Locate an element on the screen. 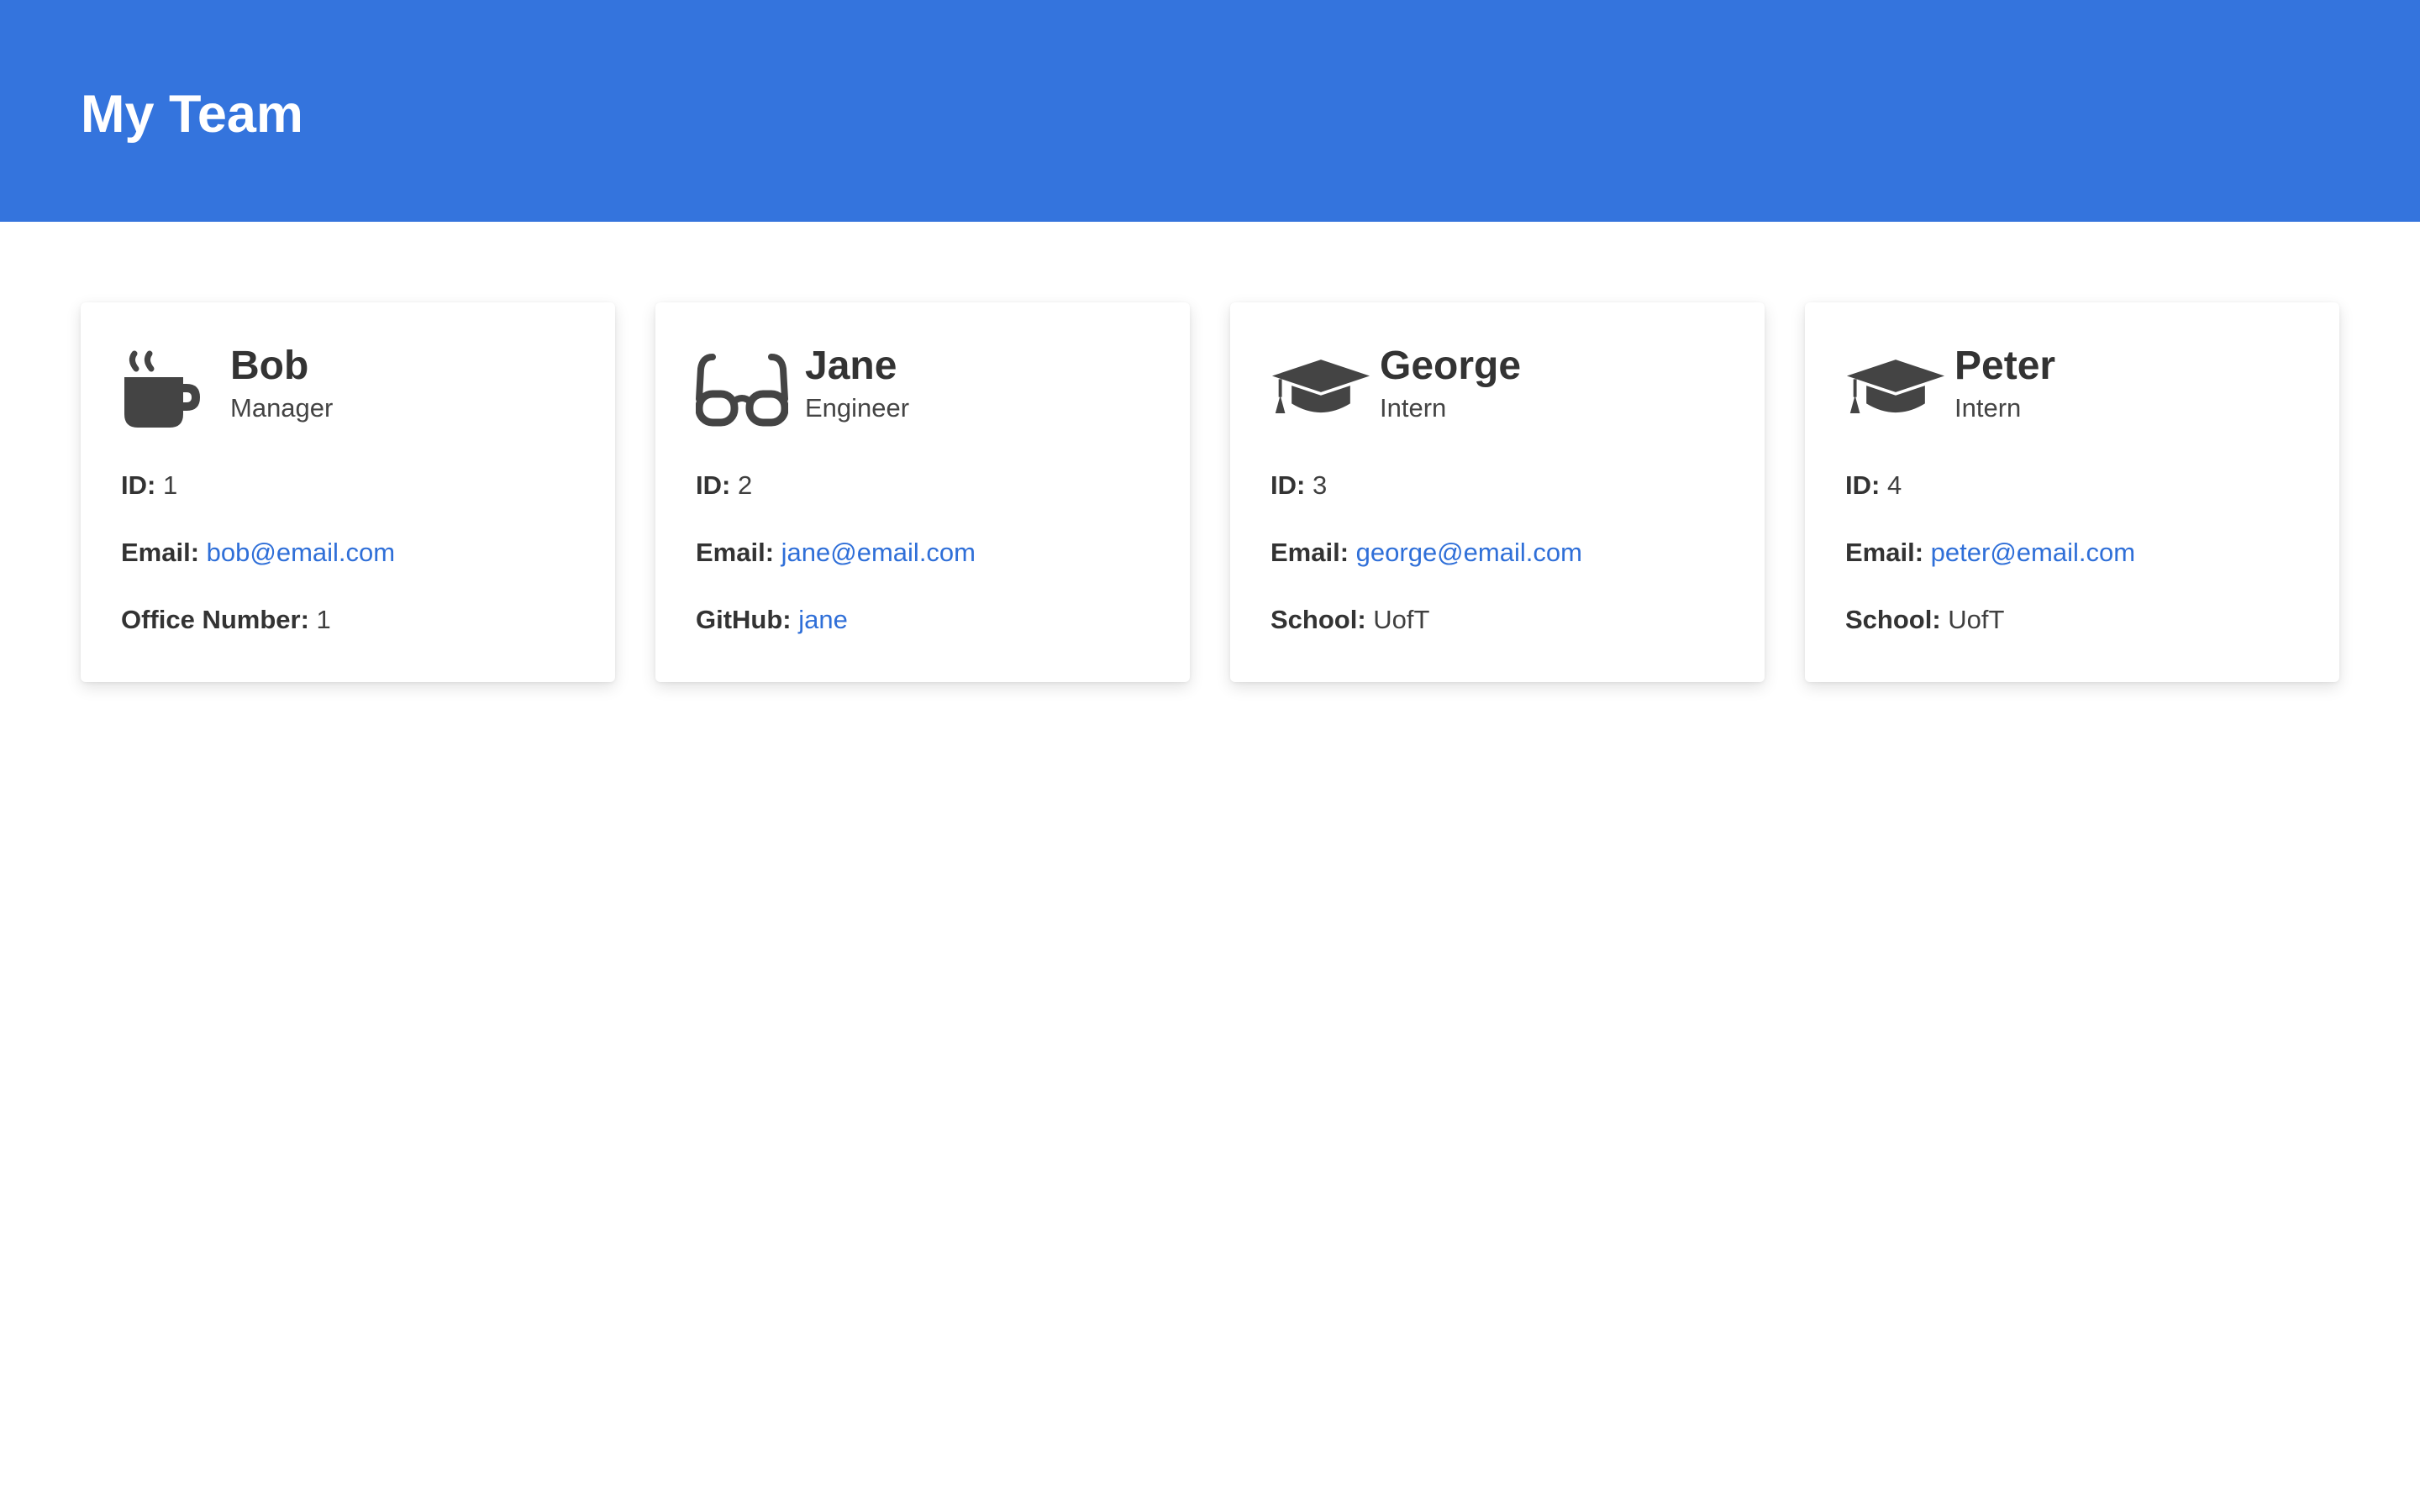 The height and width of the screenshot is (1512, 2420). employee-name: Bob is located at coordinates (269, 366).